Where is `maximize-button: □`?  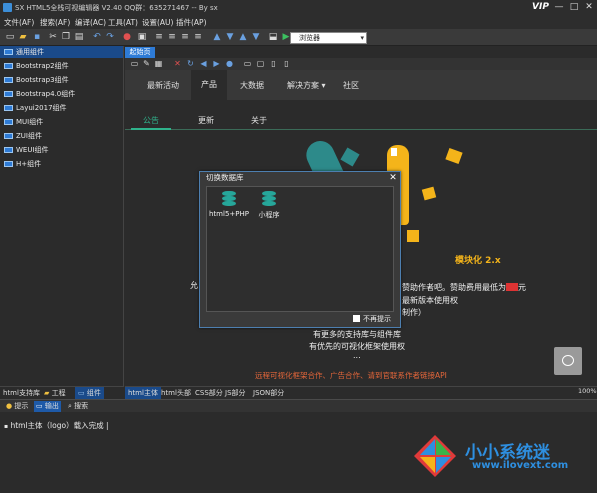
maximize-button: □ is located at coordinates (574, 7).